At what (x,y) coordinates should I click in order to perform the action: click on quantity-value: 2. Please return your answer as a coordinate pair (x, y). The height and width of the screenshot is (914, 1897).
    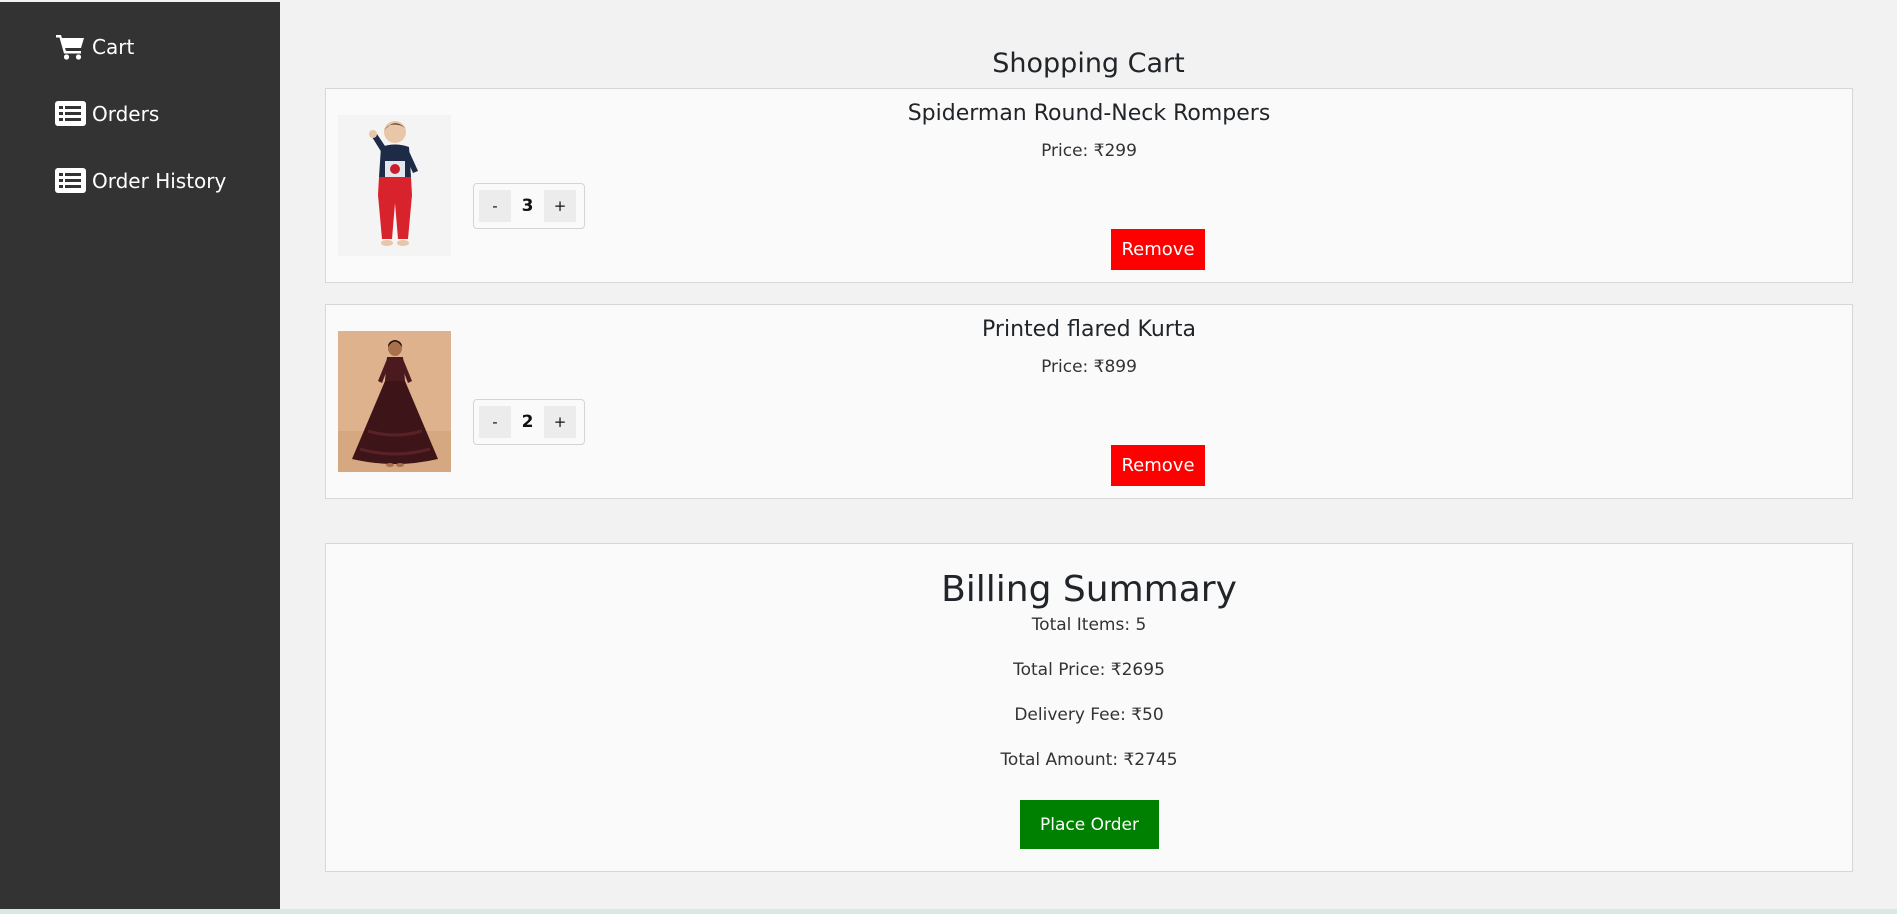
    Looking at the image, I should click on (527, 422).